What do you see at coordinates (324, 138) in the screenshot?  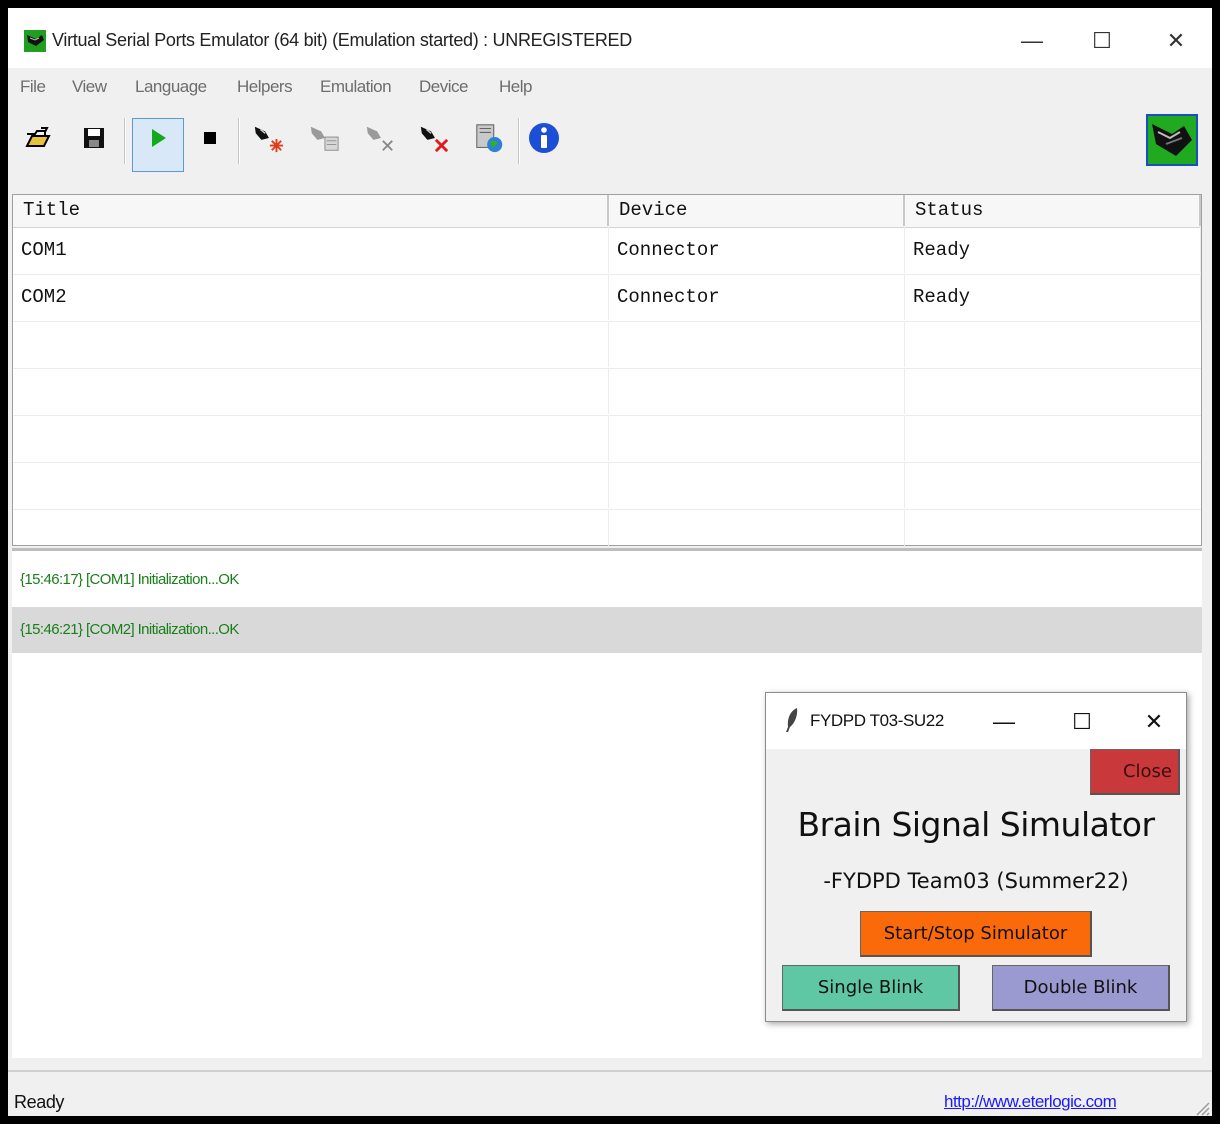 I see `edit-device-icon` at bounding box center [324, 138].